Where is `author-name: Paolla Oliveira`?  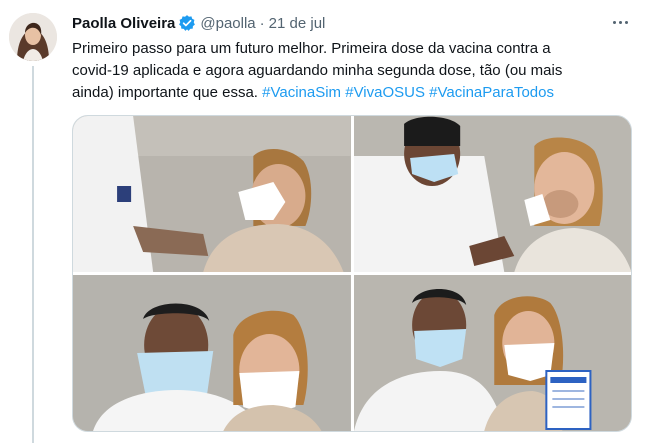 author-name: Paolla Oliveira is located at coordinates (123, 23).